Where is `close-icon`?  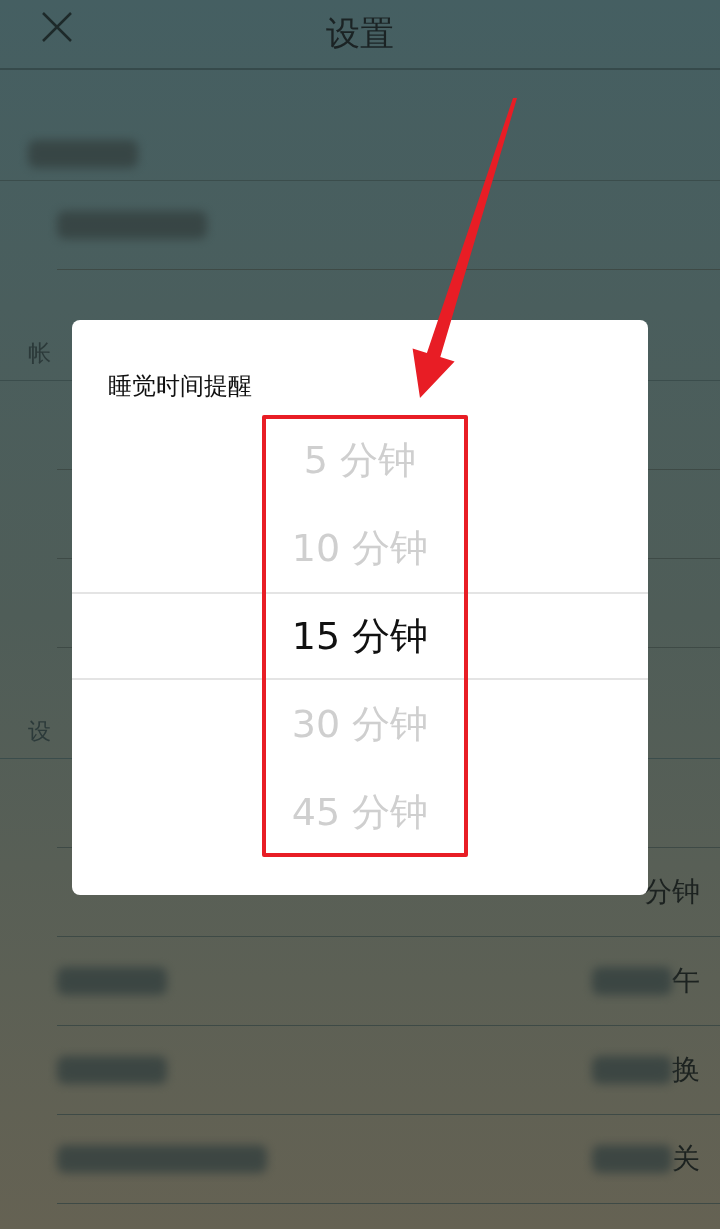
close-icon is located at coordinates (57, 27).